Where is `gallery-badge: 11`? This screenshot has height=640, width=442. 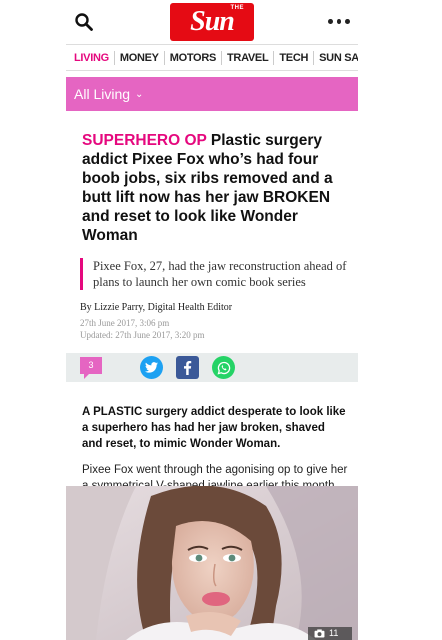
gallery-badge: 11 is located at coordinates (330, 633).